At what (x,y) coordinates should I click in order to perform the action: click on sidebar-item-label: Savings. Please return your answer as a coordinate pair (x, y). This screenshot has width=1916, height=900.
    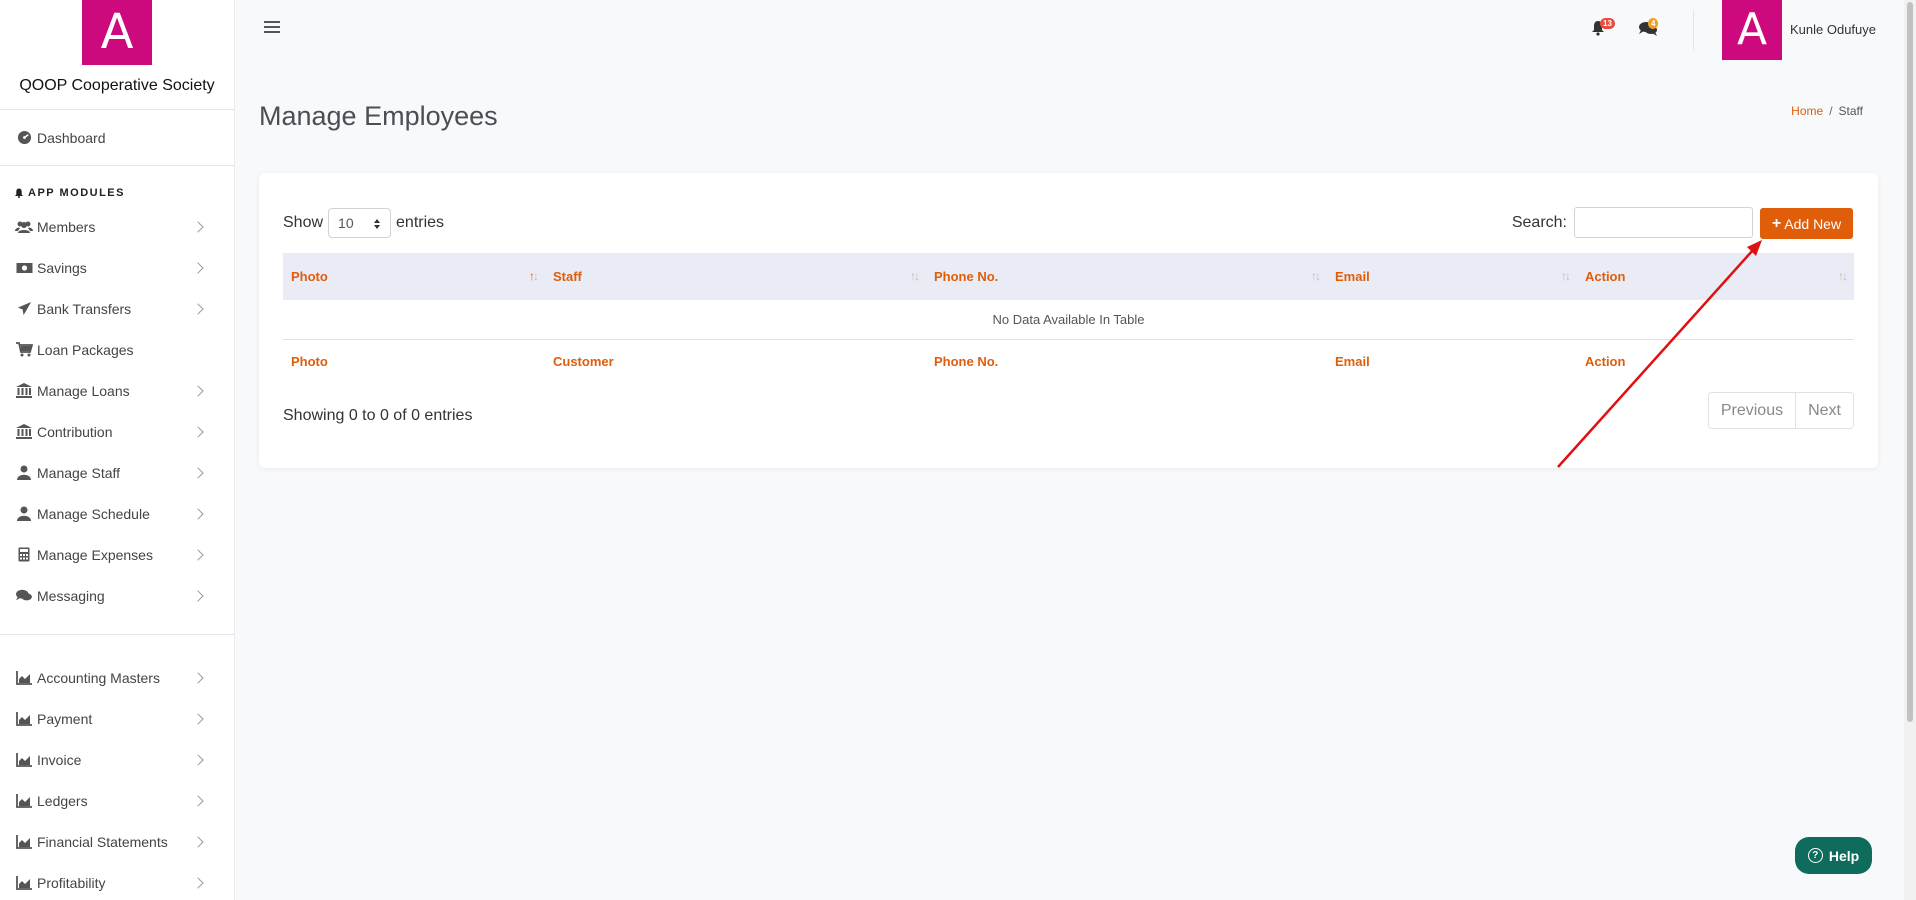
    Looking at the image, I should click on (62, 267).